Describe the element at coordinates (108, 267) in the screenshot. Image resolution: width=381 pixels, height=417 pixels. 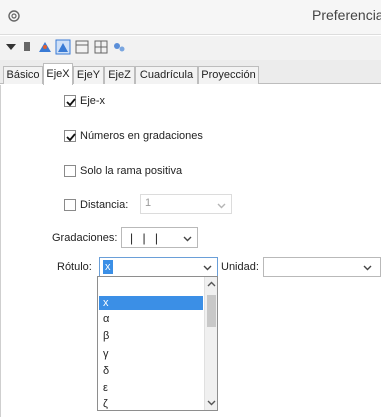
I see `rotulo-value: x` at that location.